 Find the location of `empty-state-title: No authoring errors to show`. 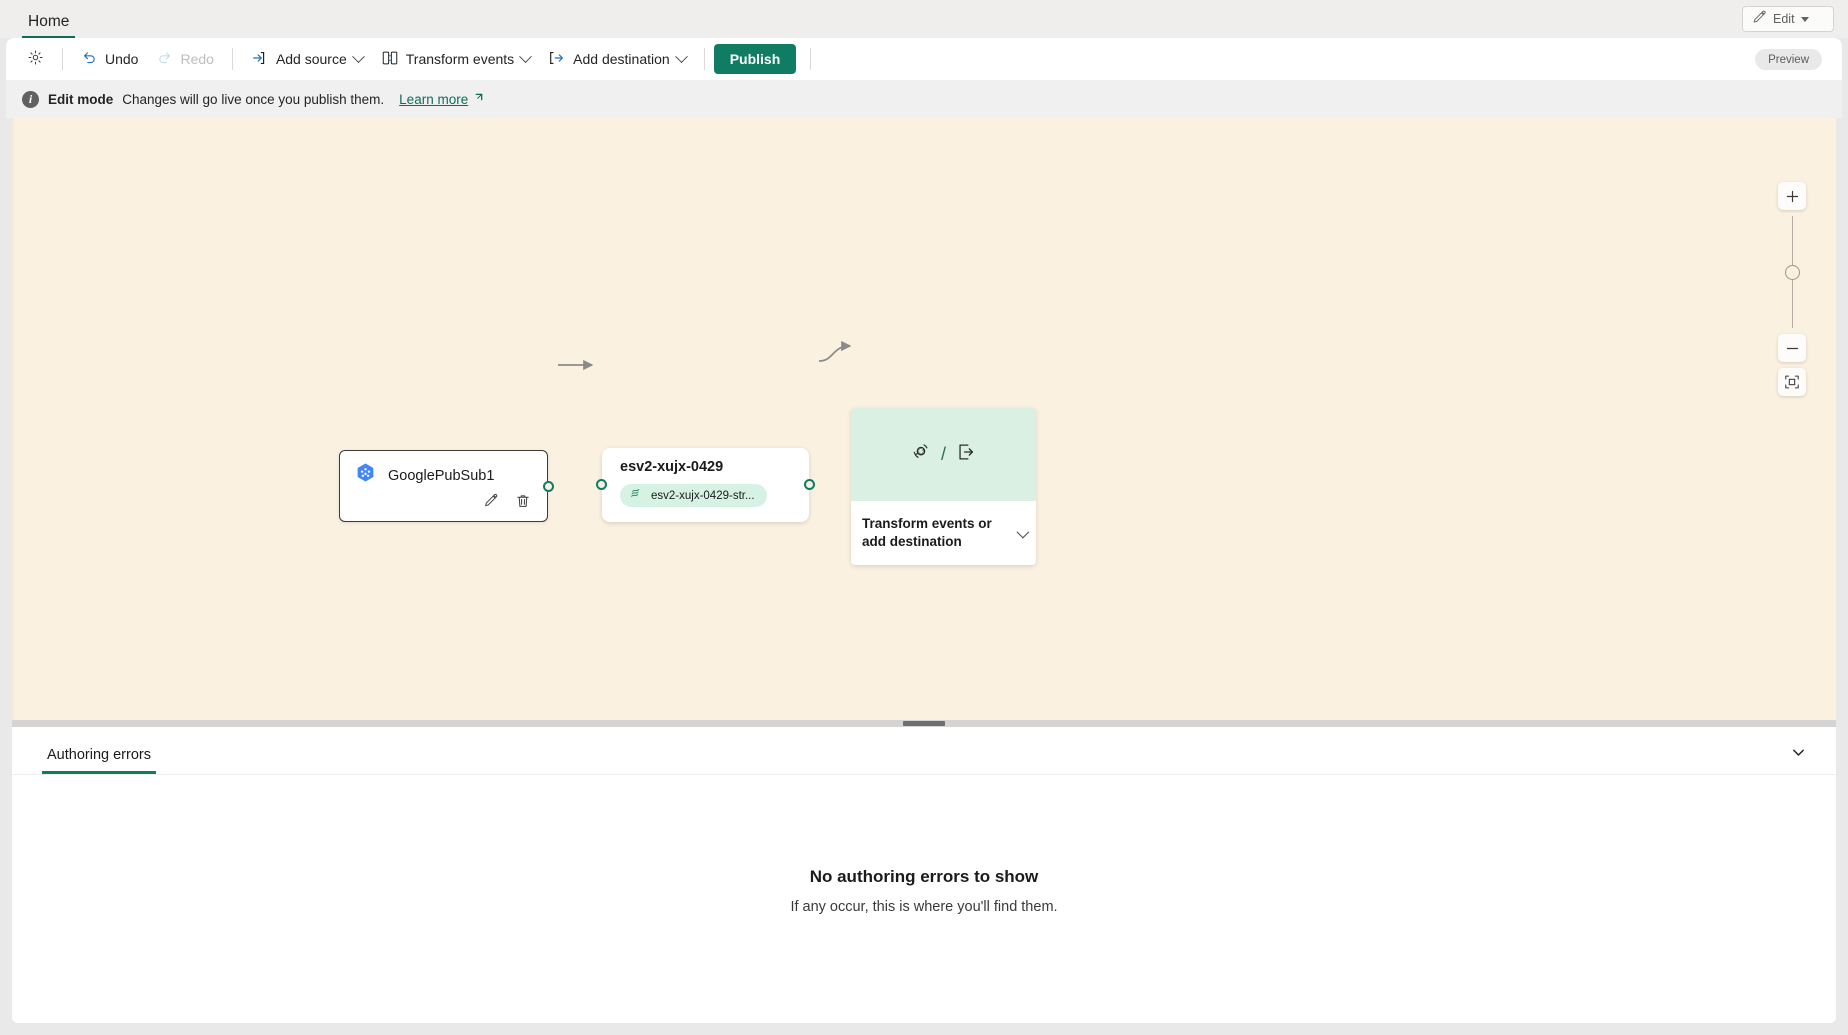

empty-state-title: No authoring errors to show is located at coordinates (924, 876).